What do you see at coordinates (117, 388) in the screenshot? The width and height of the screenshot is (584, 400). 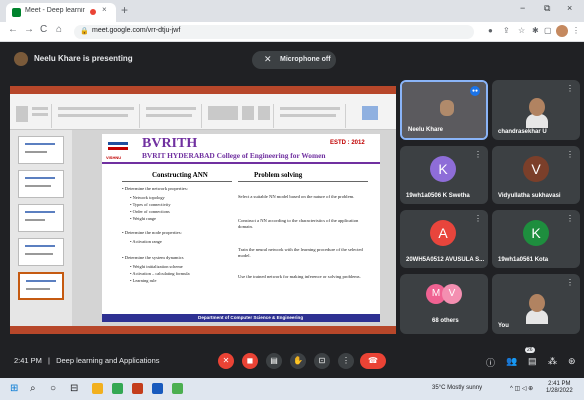 I see `chrome-icon` at bounding box center [117, 388].